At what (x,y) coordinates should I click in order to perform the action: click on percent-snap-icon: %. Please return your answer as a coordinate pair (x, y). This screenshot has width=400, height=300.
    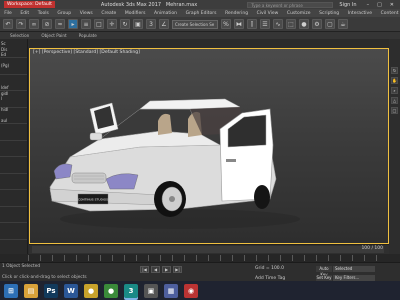
    Looking at the image, I should click on (226, 24).